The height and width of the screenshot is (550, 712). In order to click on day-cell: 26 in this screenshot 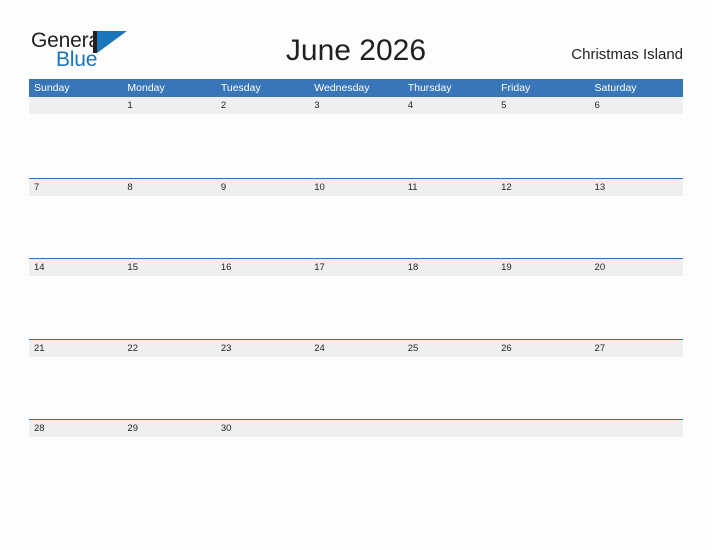, I will do `click(542, 348)`.